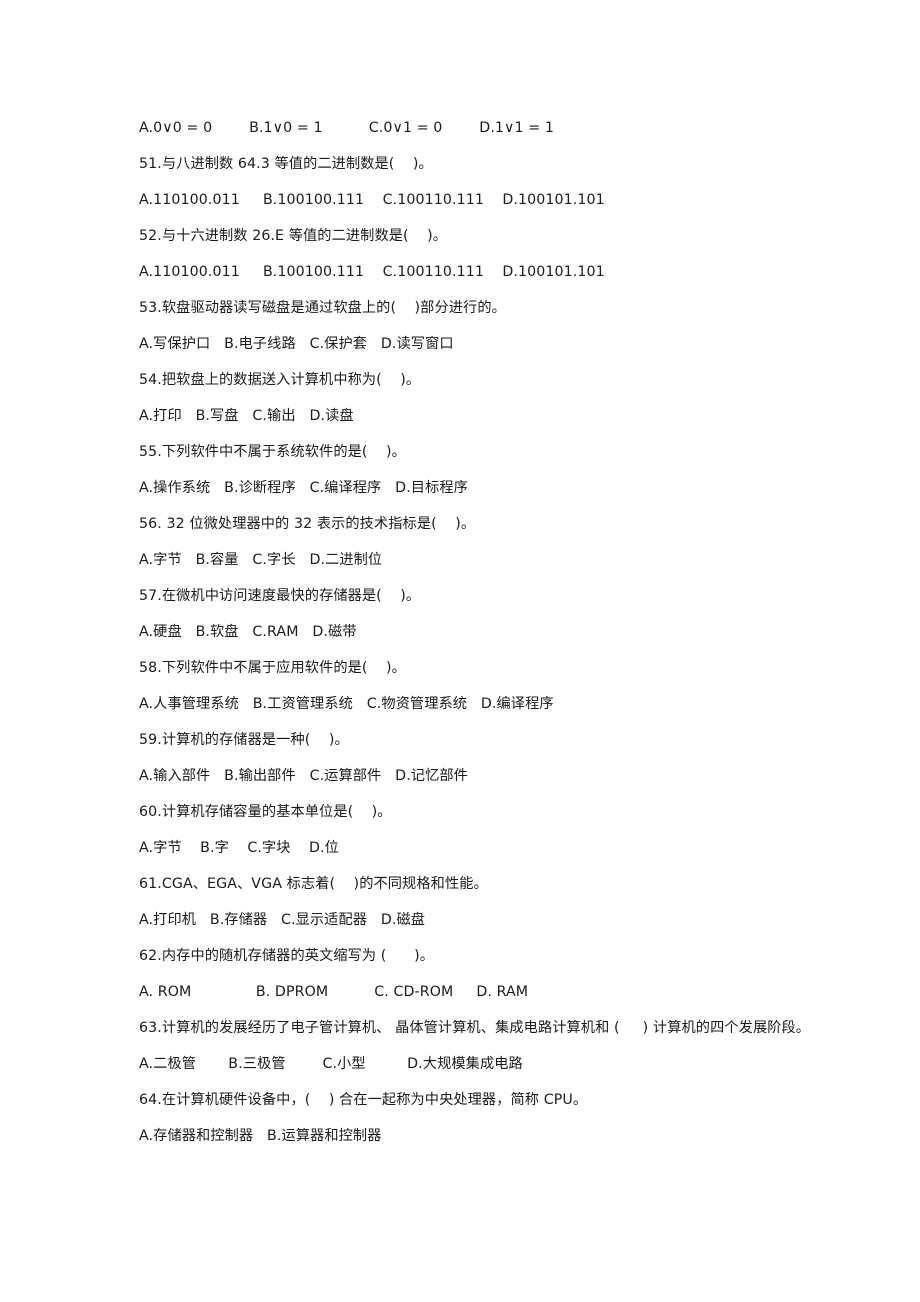 Image resolution: width=920 pixels, height=1302 pixels. Describe the element at coordinates (303, 776) in the screenshot. I see `options-q59: A.输入部件 B.输出部件 C.运算部件 D.记忆部件` at that location.